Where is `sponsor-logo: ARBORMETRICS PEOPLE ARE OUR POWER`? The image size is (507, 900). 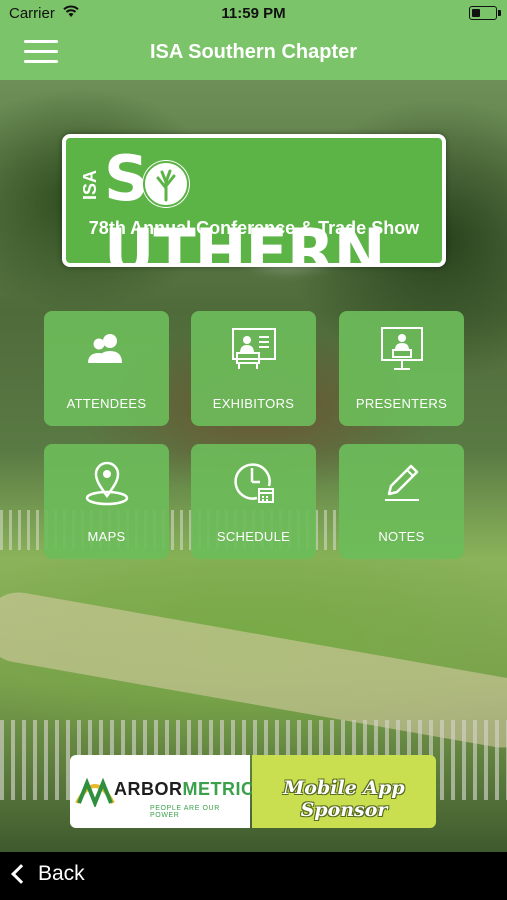
sponsor-logo: ARBORMETRICS PEOPLE ARE OUR POWER is located at coordinates (168, 791).